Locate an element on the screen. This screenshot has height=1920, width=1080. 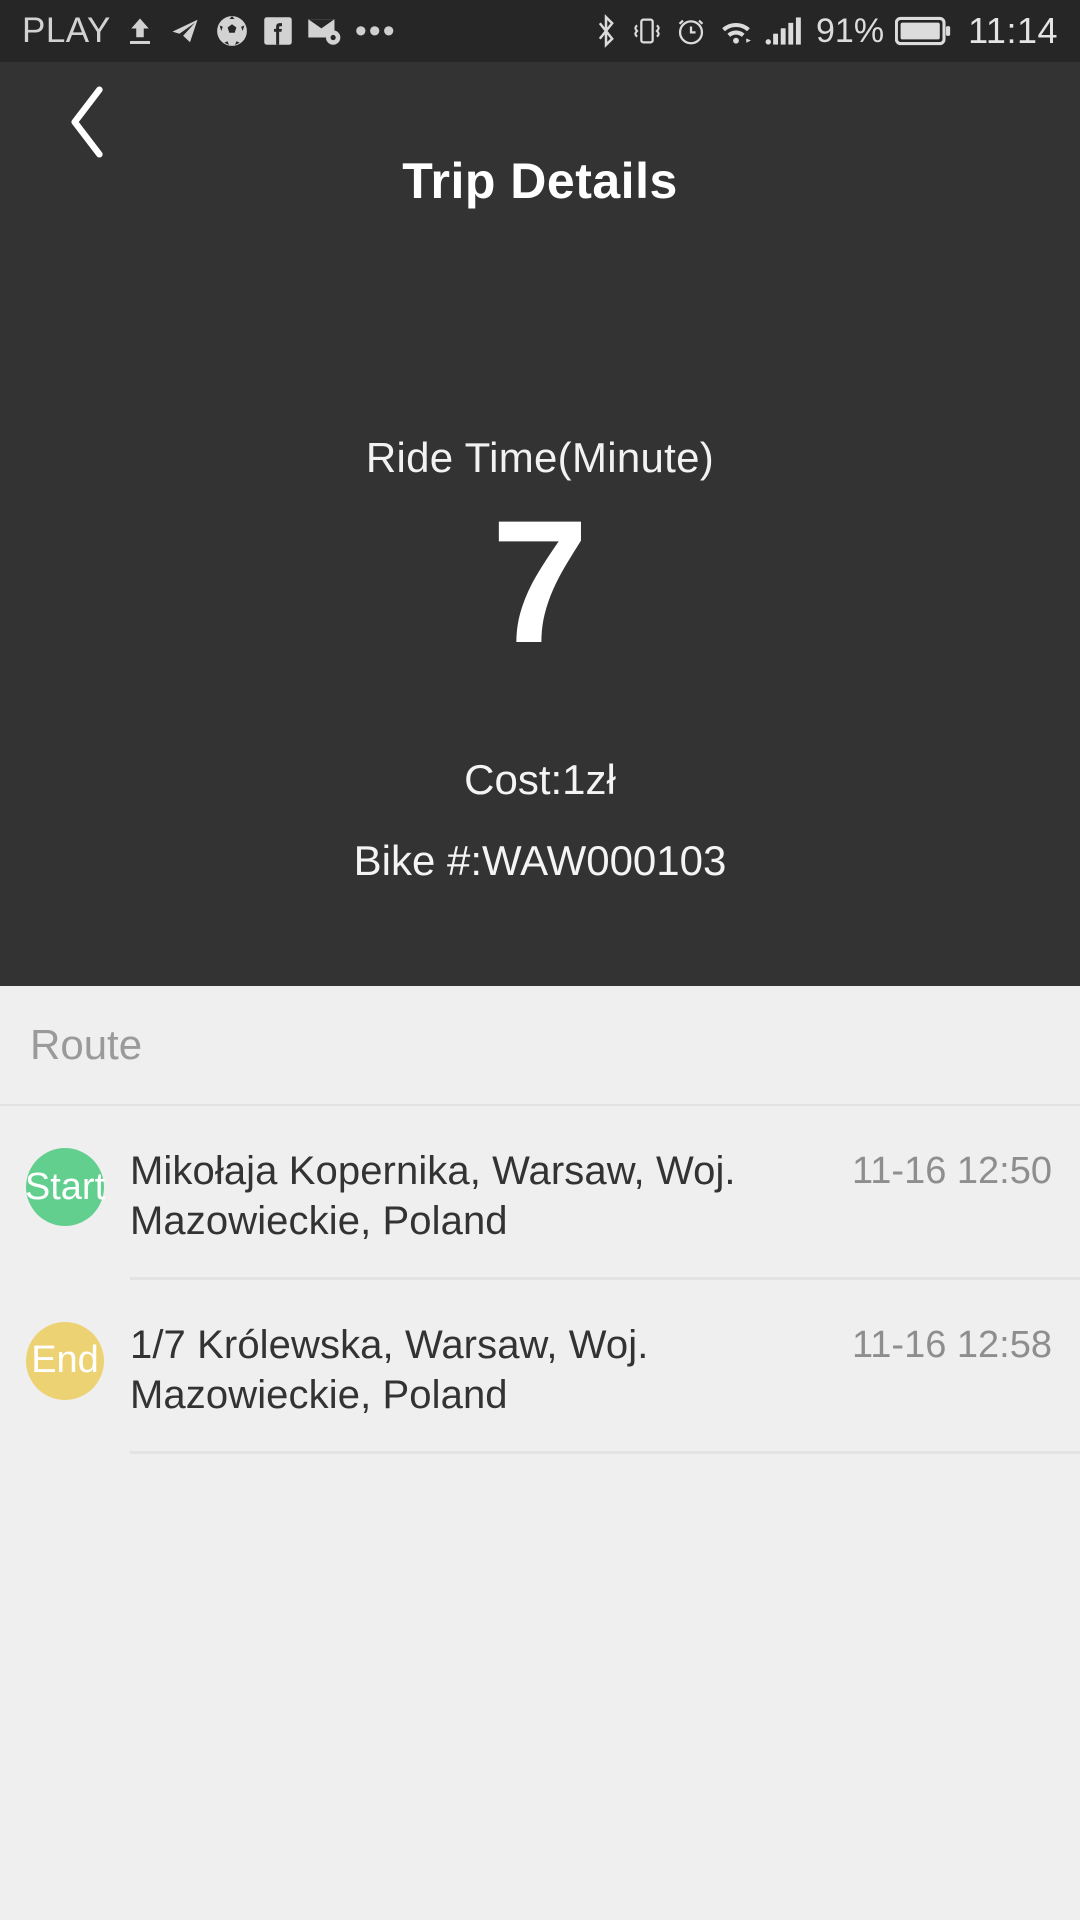
battery-icon is located at coordinates (923, 31).